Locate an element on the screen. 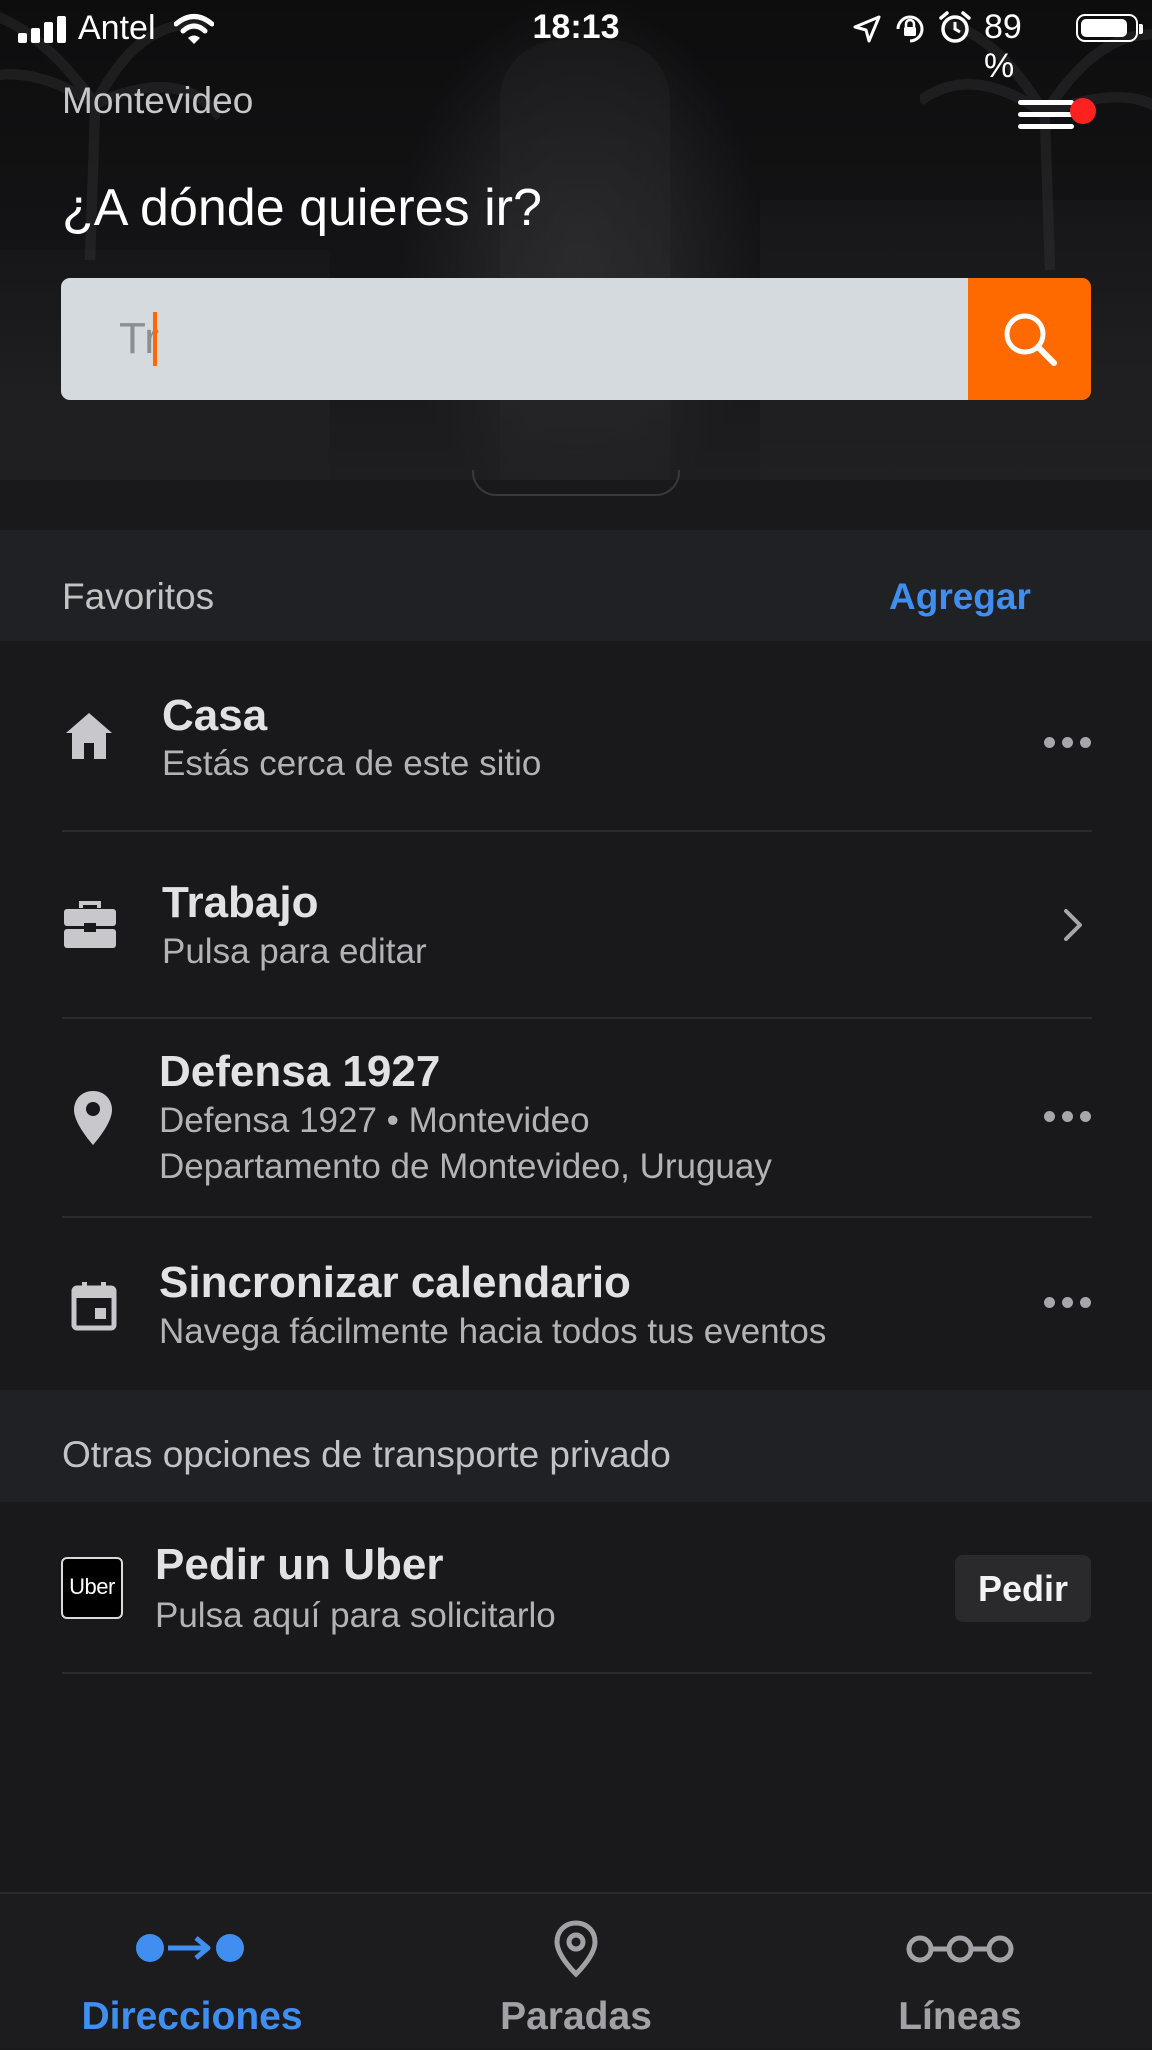 The width and height of the screenshot is (1152, 2050). background-building-image is located at coordinates (585, 260).